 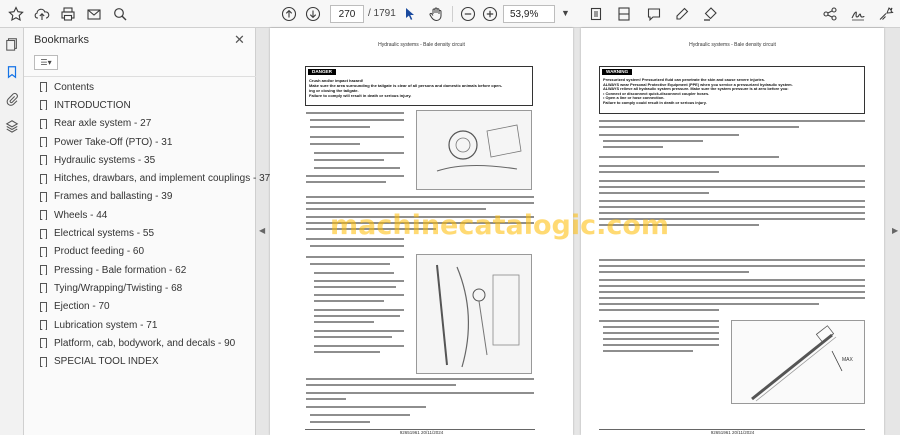 I want to click on pen-icon, so click(x=682, y=14).